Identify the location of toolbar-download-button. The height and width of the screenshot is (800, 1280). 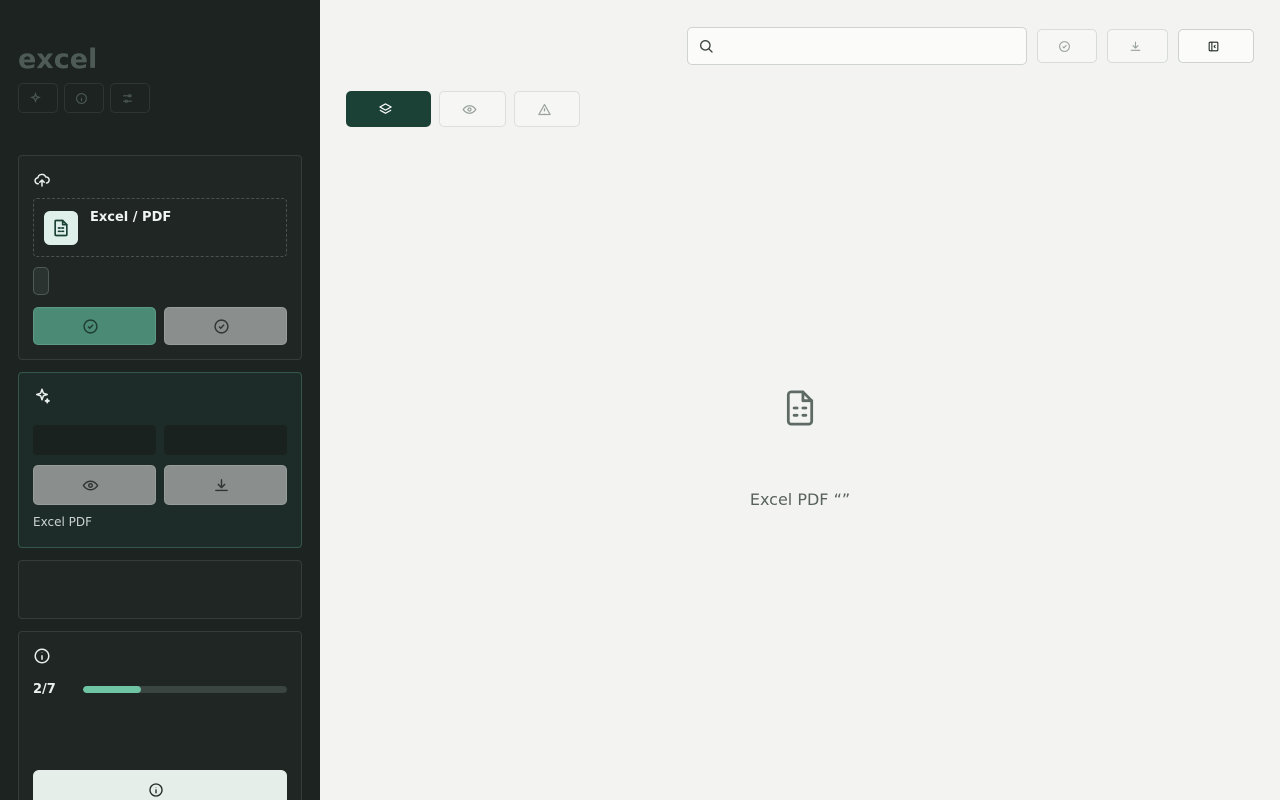
(1137, 46).